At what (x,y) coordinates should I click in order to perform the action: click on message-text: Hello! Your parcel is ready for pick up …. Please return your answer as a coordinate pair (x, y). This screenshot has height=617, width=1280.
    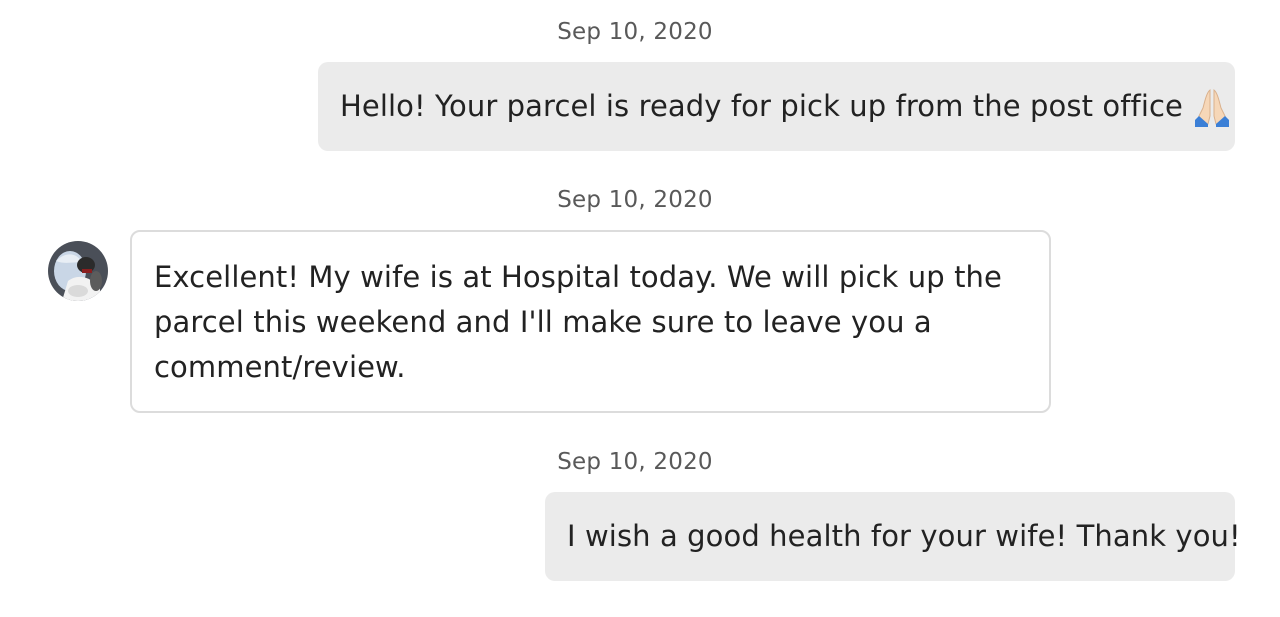
    Looking at the image, I should click on (761, 106).